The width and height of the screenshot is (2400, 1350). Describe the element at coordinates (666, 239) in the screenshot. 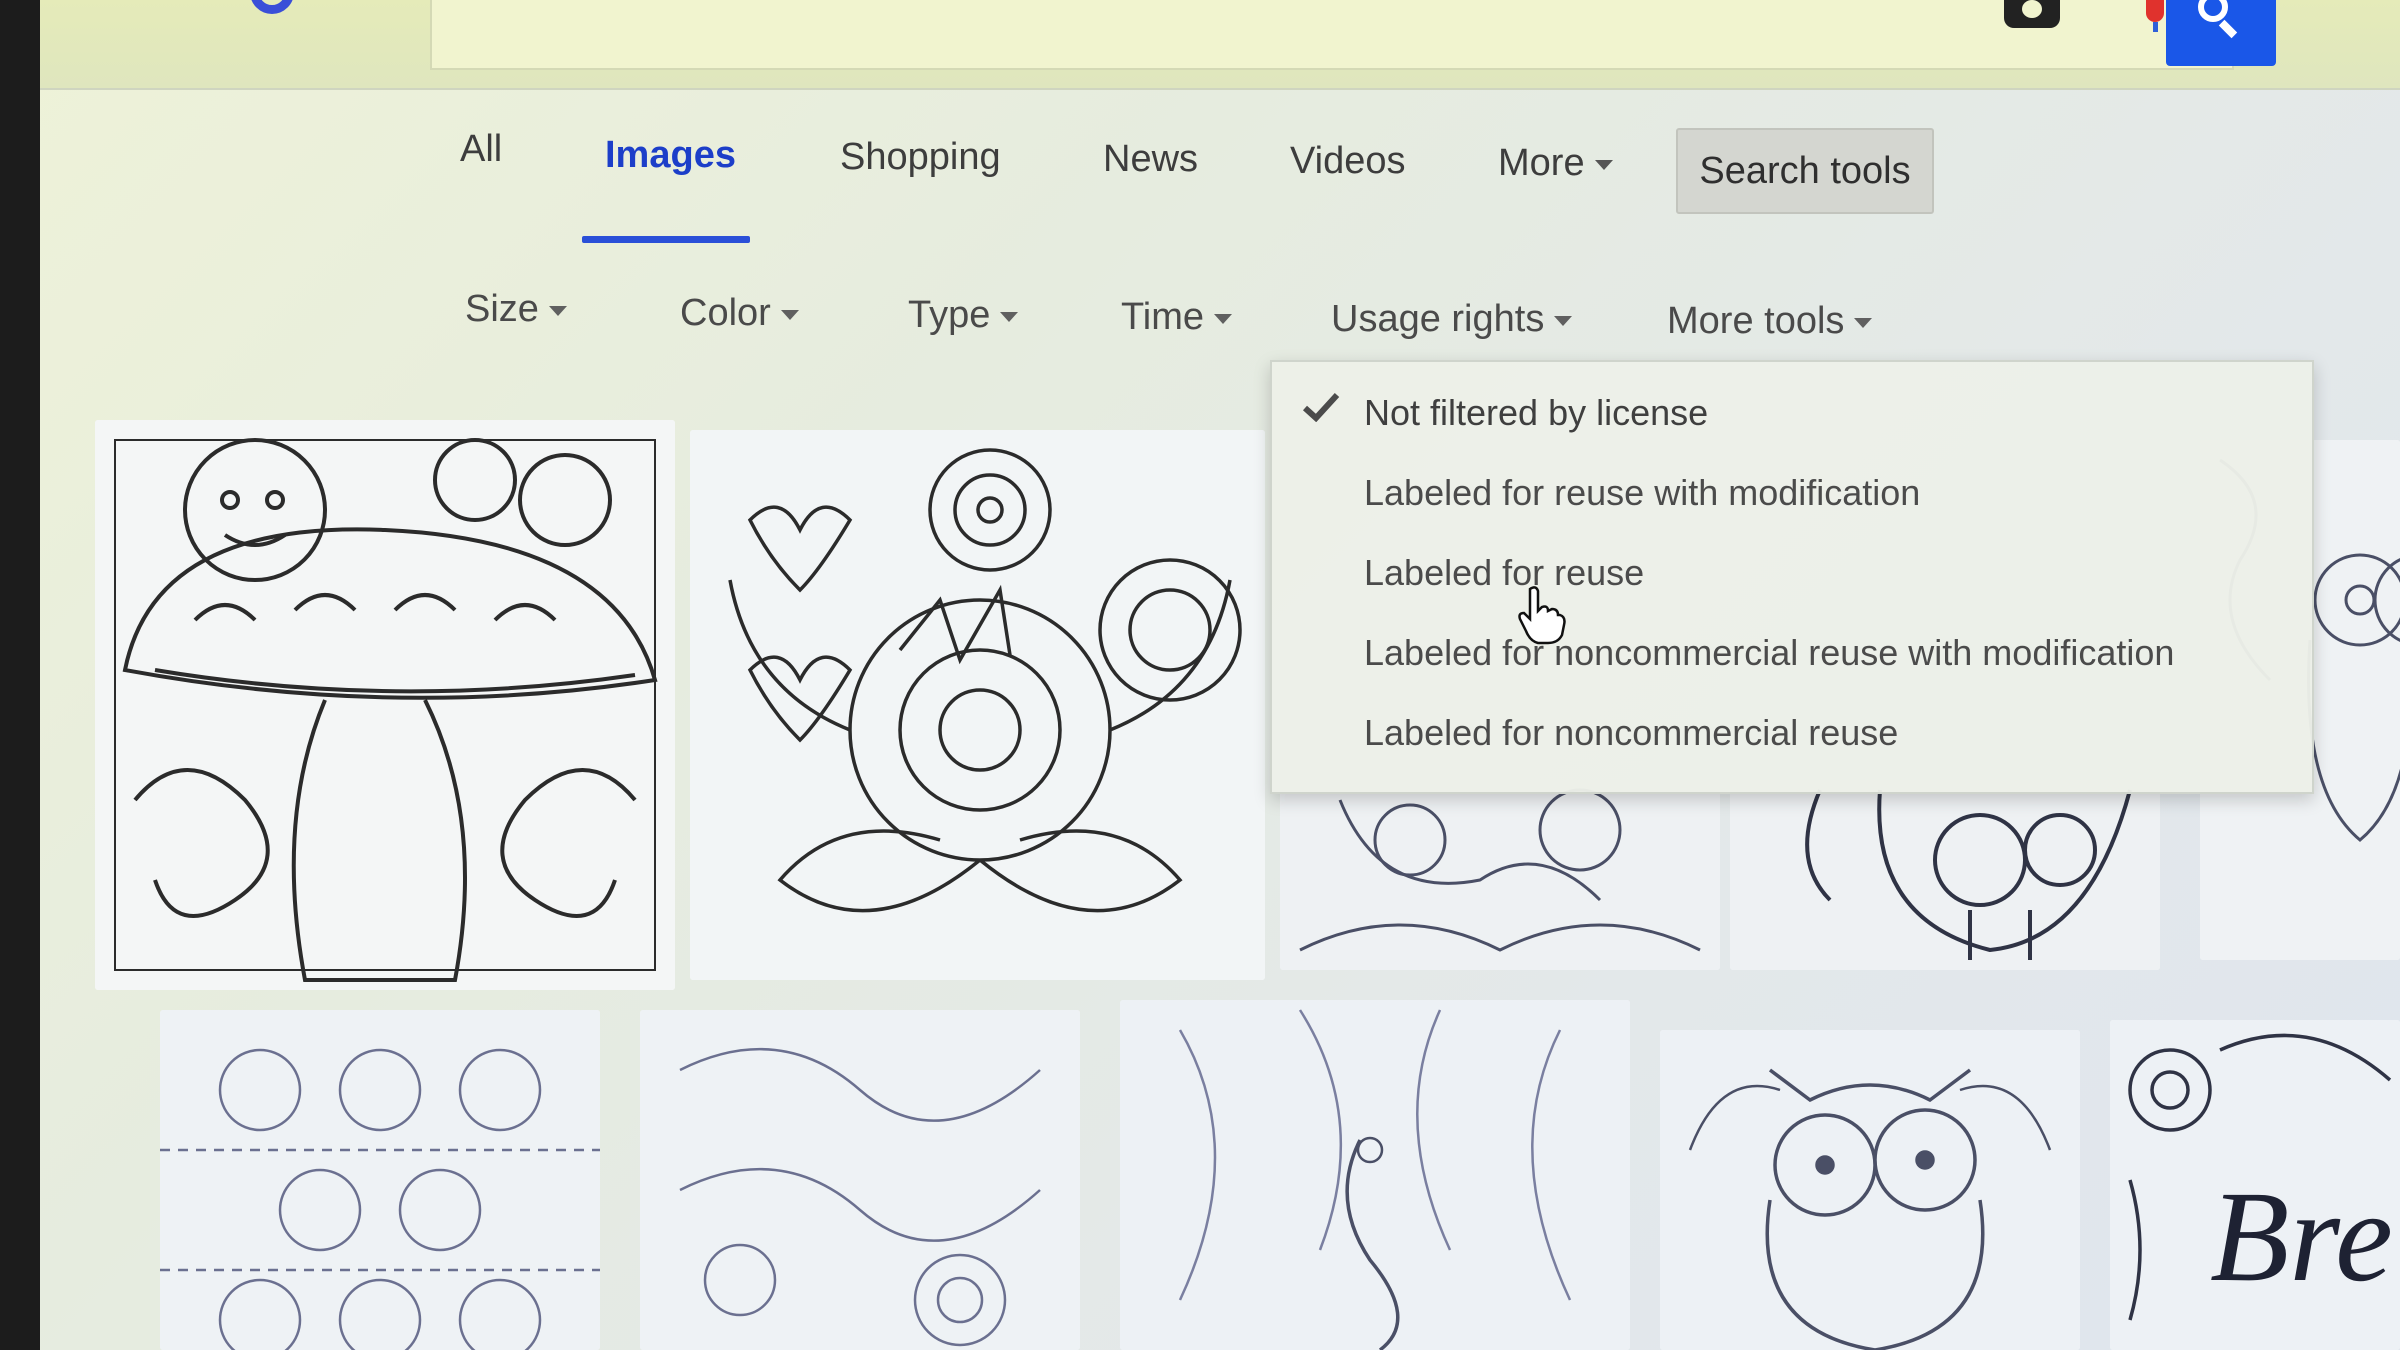

I see `active-tab-indicator` at that location.